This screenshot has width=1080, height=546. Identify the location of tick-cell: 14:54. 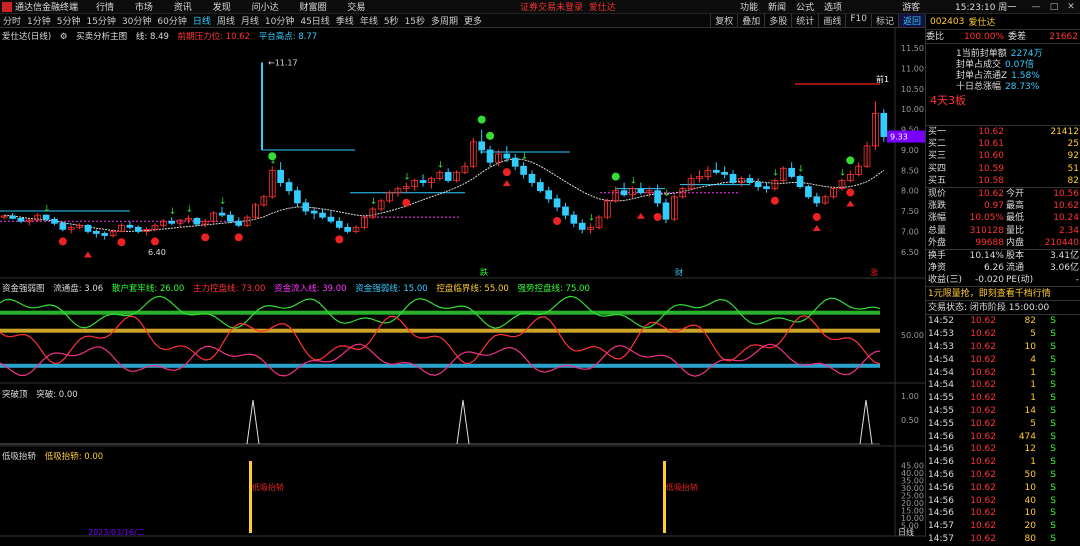
(941, 359).